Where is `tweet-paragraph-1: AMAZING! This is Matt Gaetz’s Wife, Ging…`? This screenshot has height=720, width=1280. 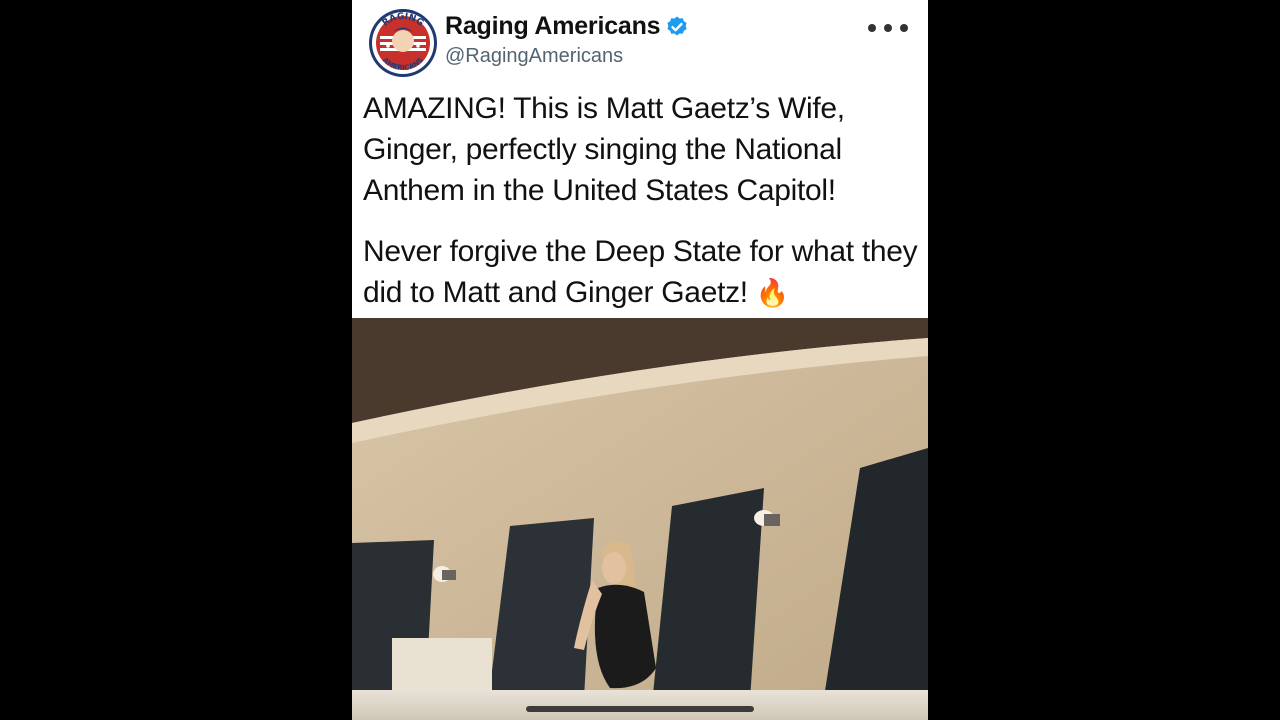
tweet-paragraph-1: AMAZING! This is Matt Gaetz’s Wife, Ging… is located at coordinates (604, 149).